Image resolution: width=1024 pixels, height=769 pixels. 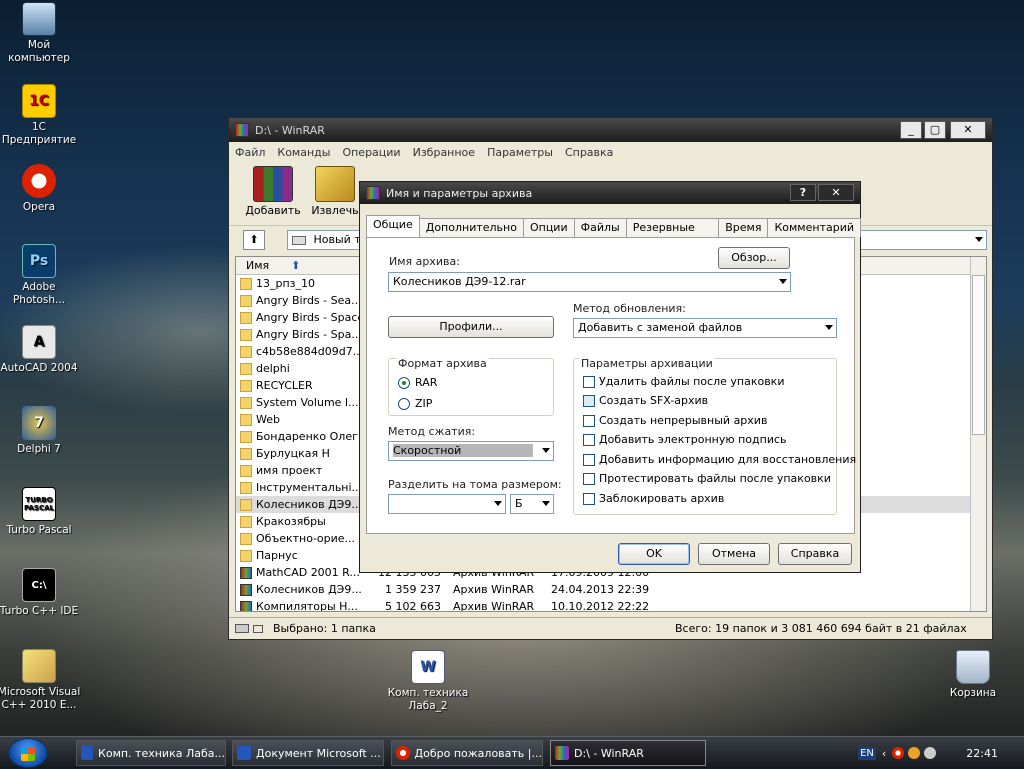 What do you see at coordinates (982, 753) in the screenshot?
I see `clock: 22:41` at bounding box center [982, 753].